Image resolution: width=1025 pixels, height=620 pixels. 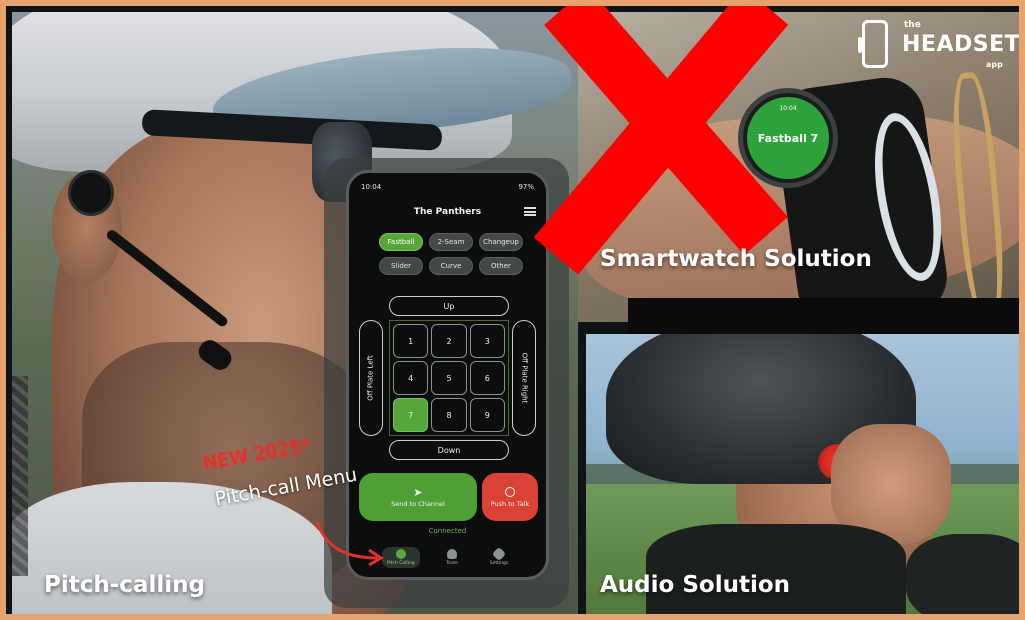 I want to click on logo-the: the, so click(x=912, y=25).